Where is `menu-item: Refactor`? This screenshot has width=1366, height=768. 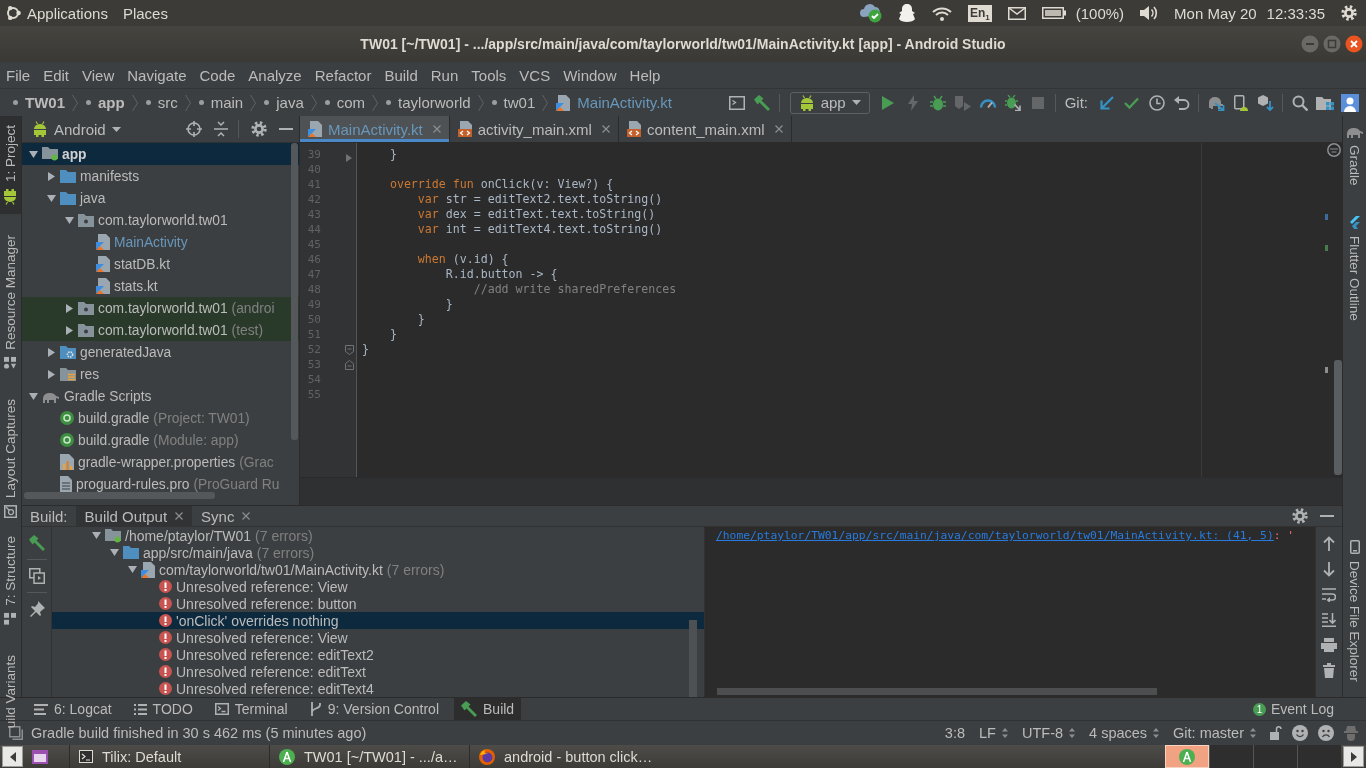
menu-item: Refactor is located at coordinates (343, 75).